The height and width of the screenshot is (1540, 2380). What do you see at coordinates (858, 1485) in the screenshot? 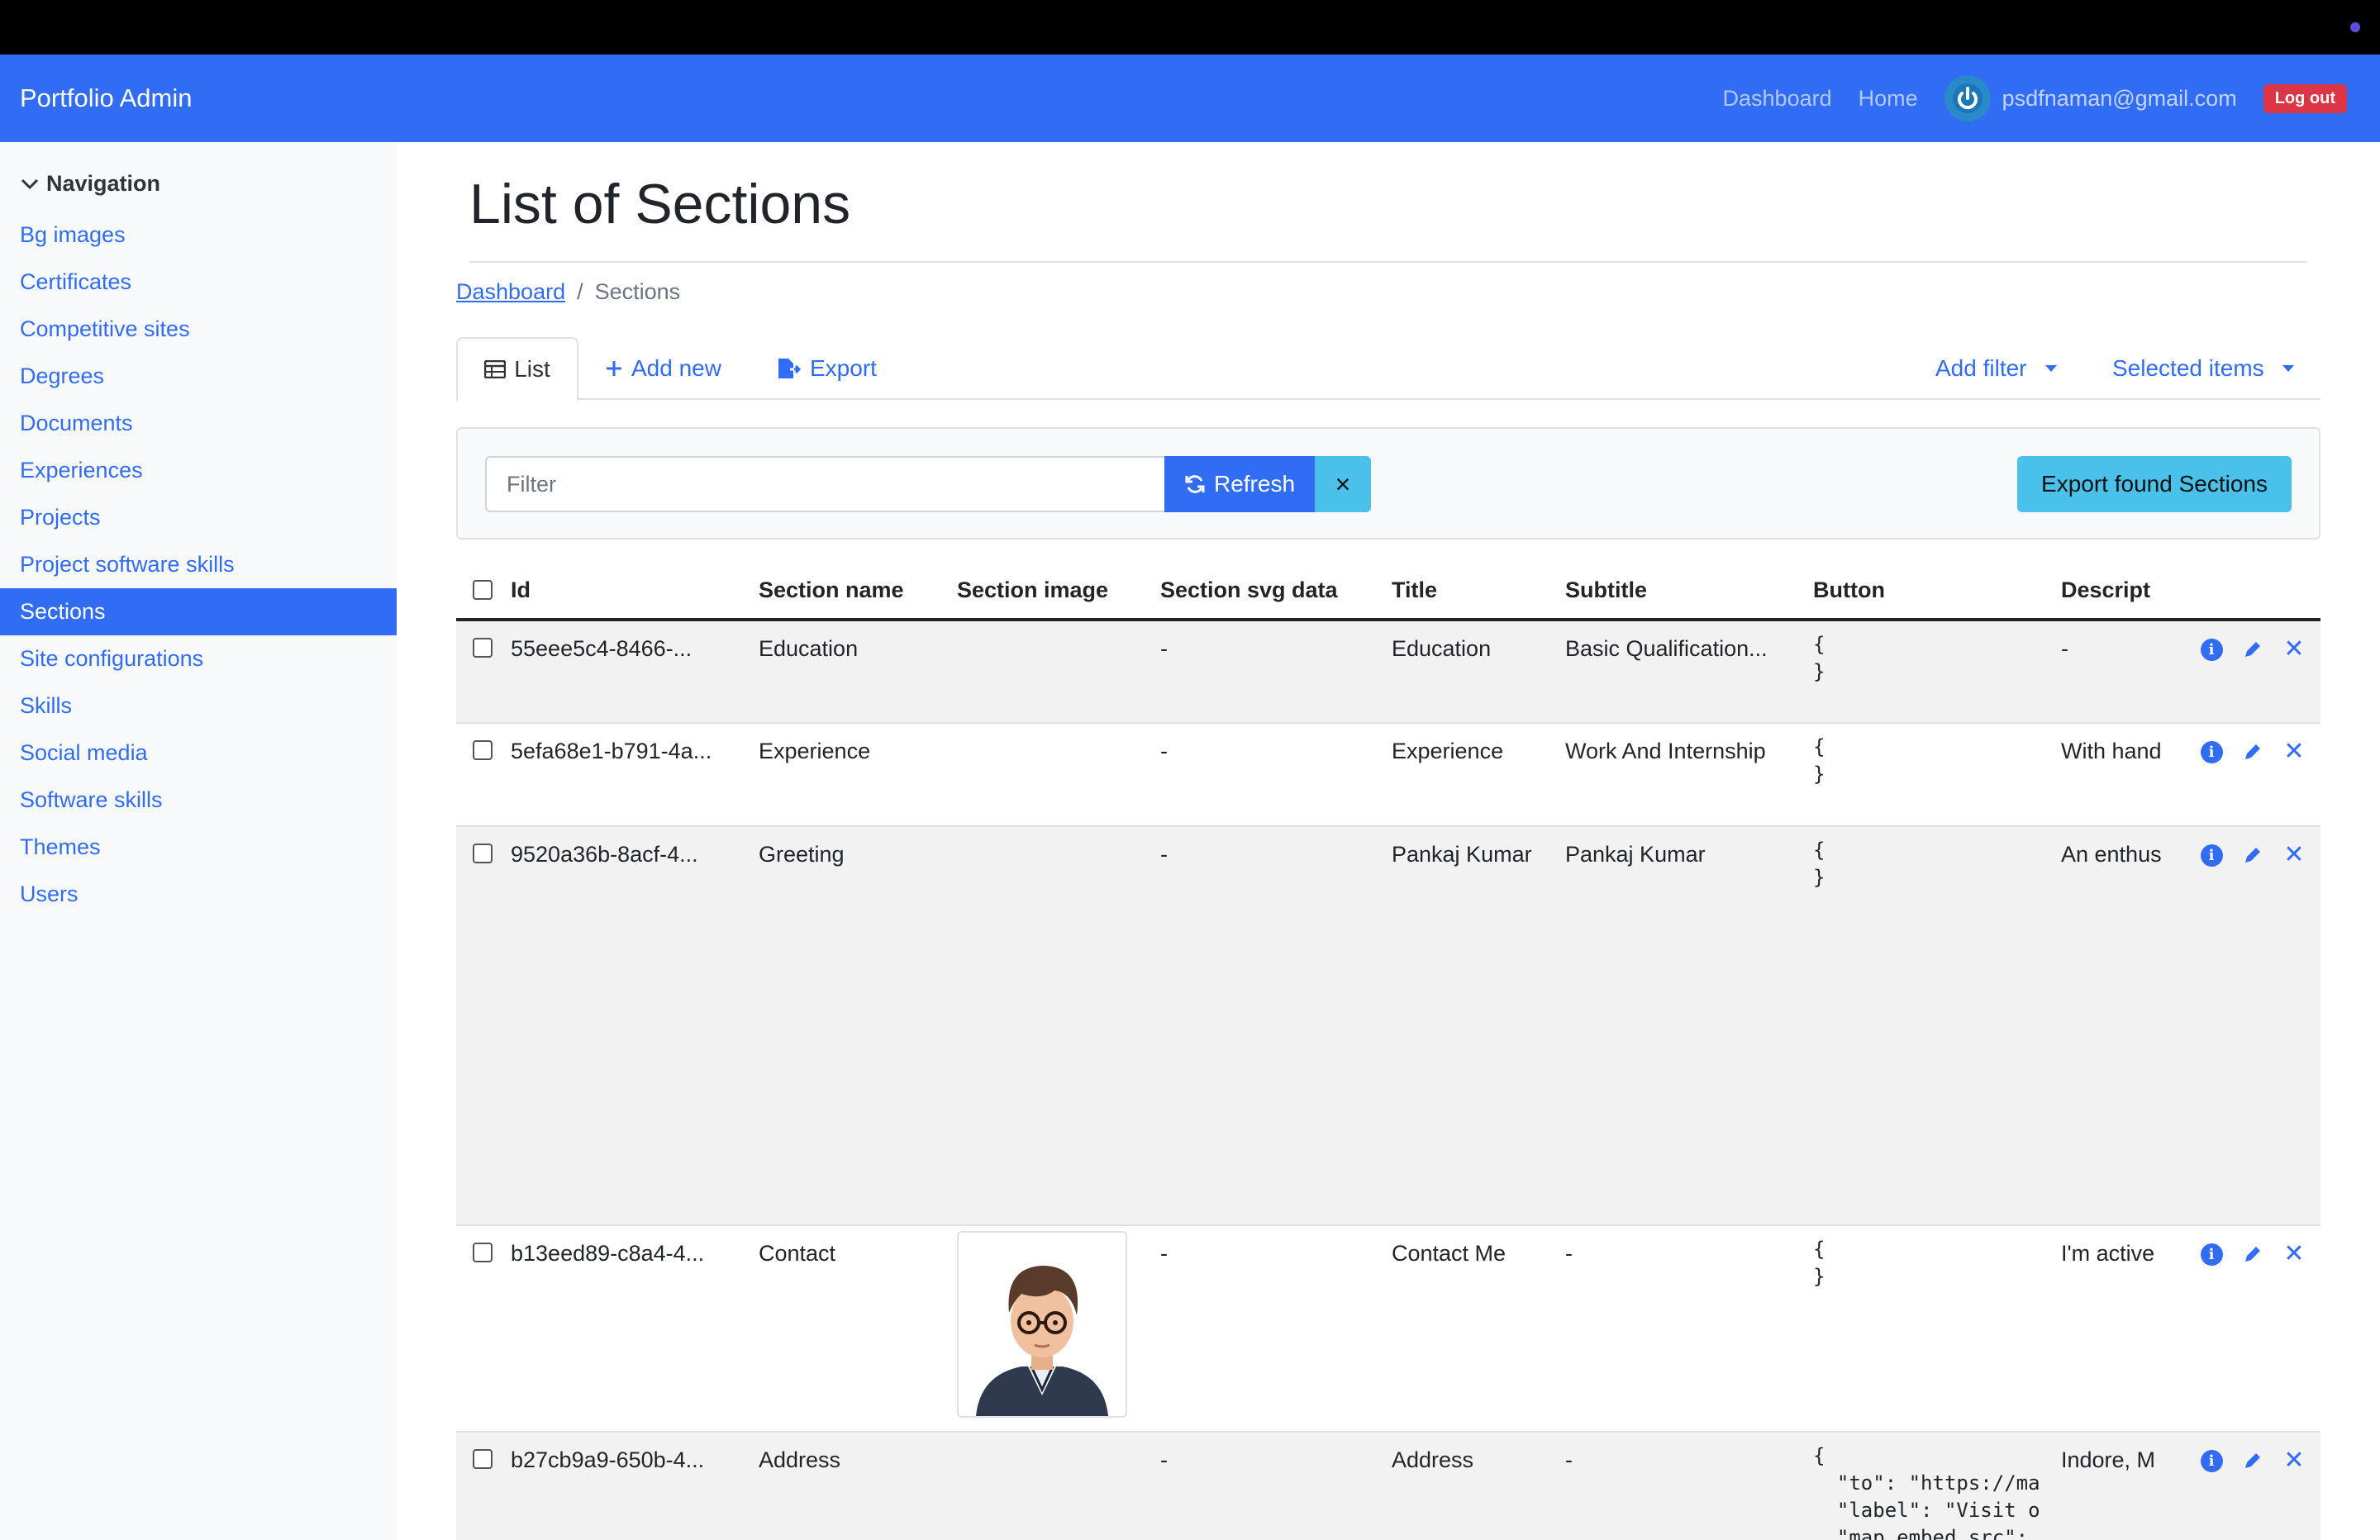
I see `cell-section-name: Address` at bounding box center [858, 1485].